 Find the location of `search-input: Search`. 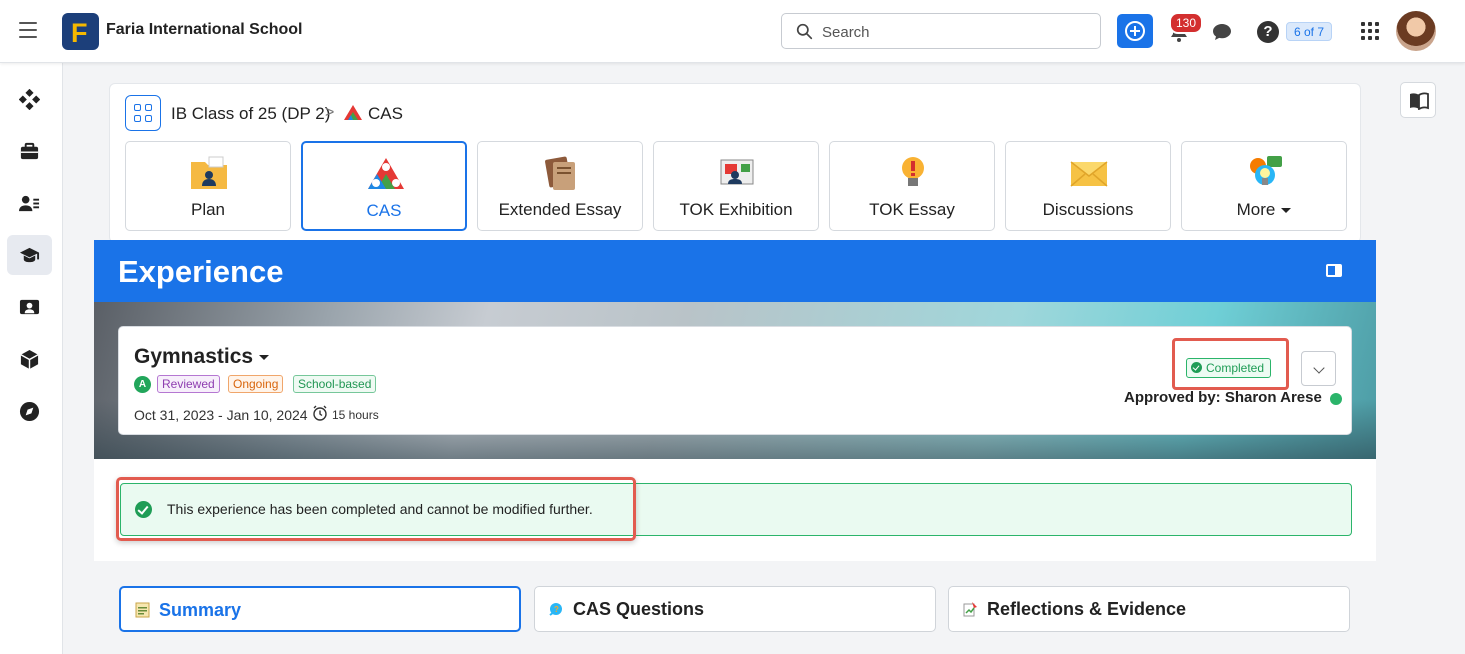

search-input: Search is located at coordinates (941, 31).